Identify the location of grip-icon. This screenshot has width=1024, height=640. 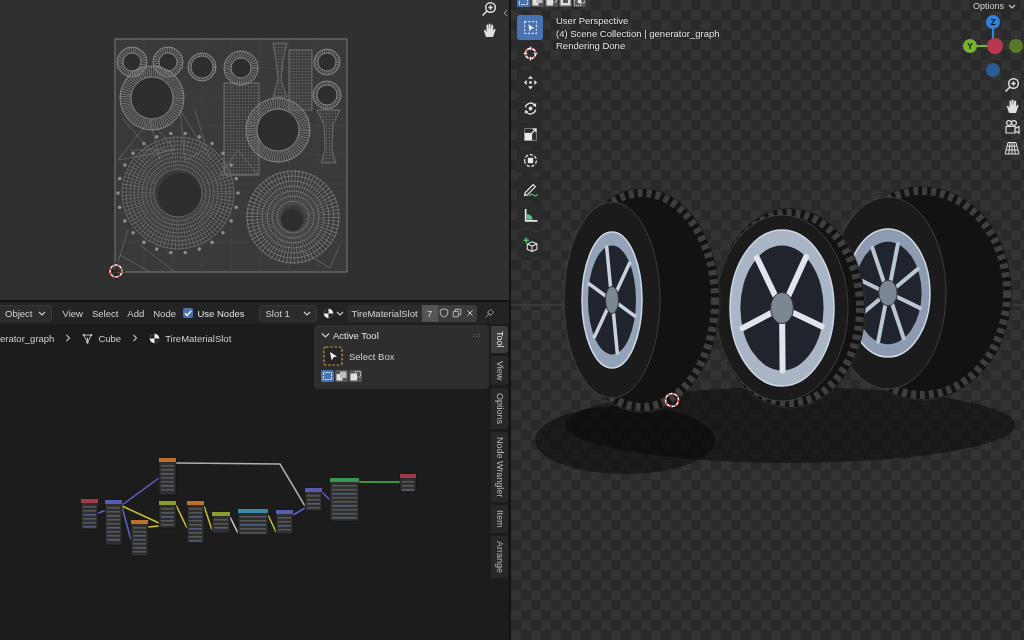
(477, 335).